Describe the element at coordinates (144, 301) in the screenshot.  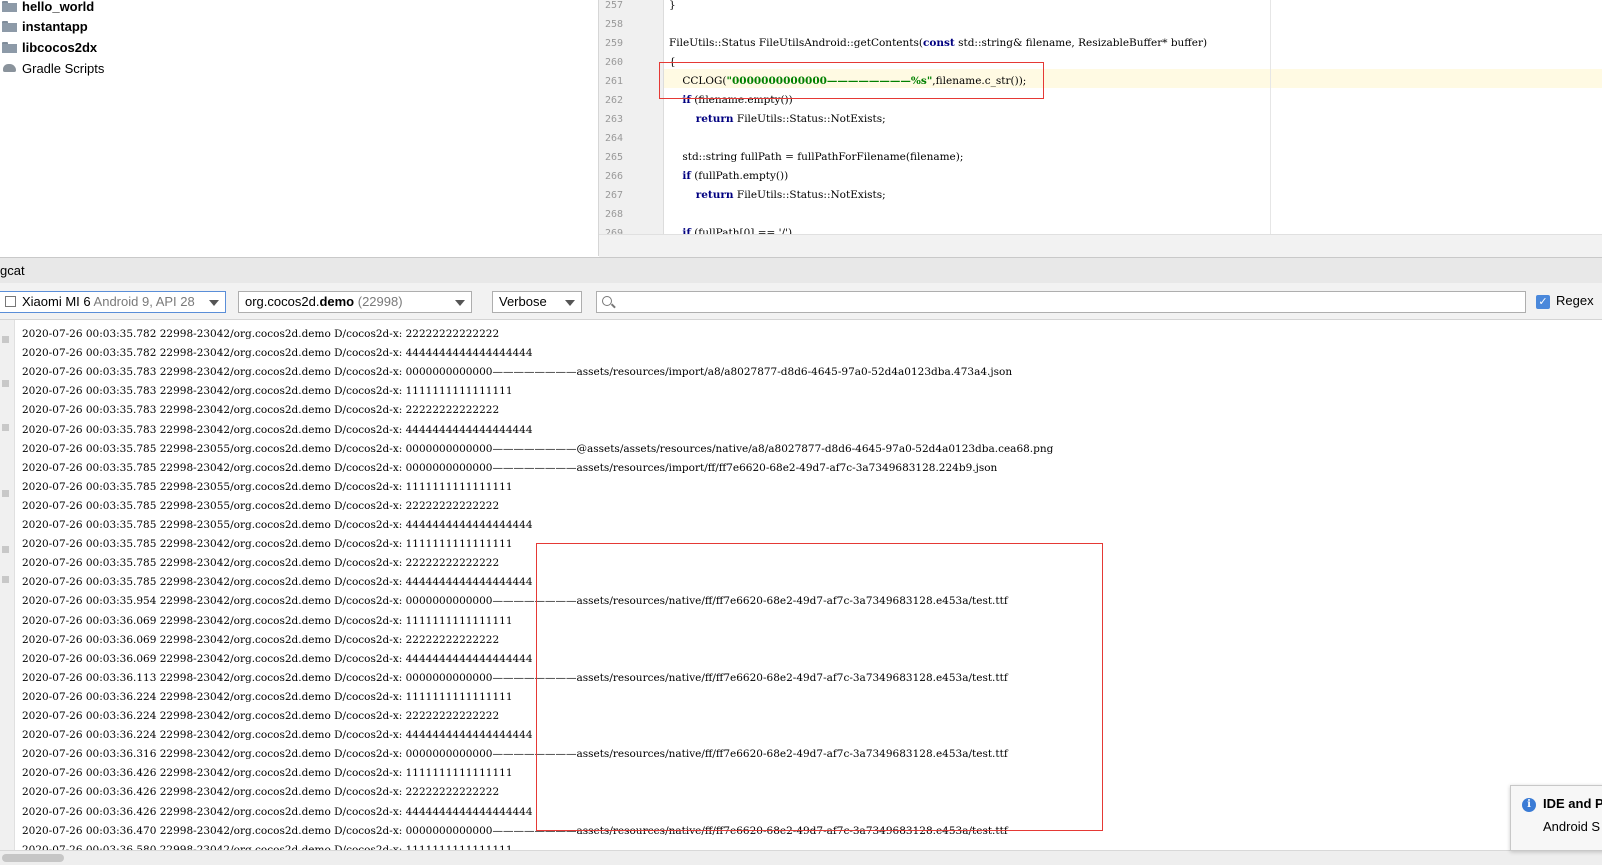
I see `device-detail: Android 9, API 28` at that location.